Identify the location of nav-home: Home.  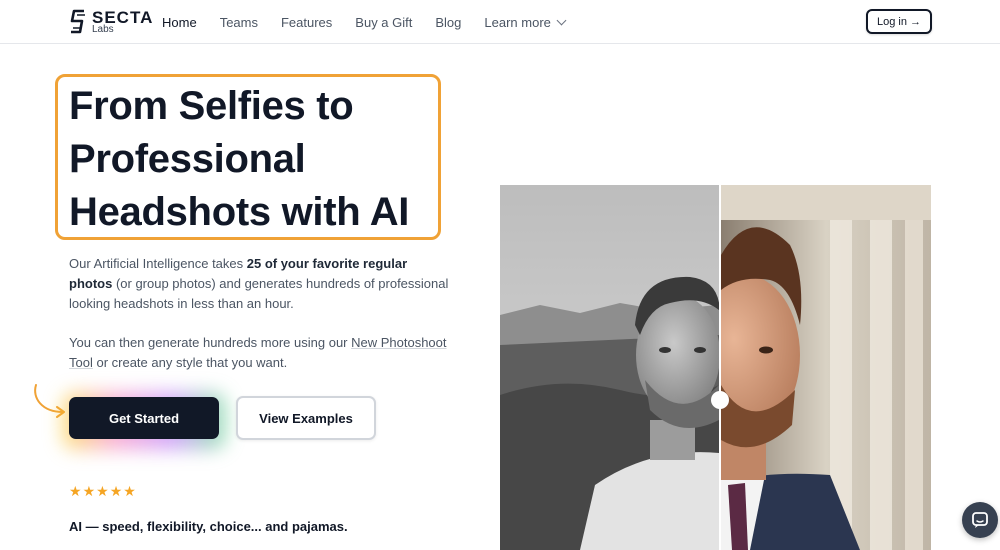
(179, 22).